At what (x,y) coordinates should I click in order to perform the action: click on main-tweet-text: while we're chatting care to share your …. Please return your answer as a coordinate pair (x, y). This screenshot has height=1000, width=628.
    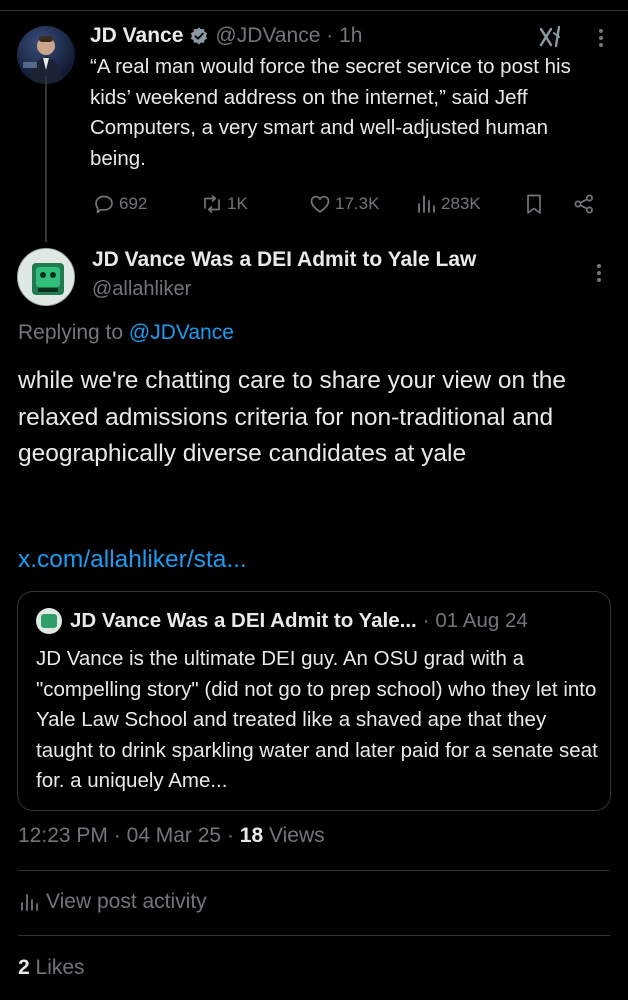
    Looking at the image, I should click on (292, 417).